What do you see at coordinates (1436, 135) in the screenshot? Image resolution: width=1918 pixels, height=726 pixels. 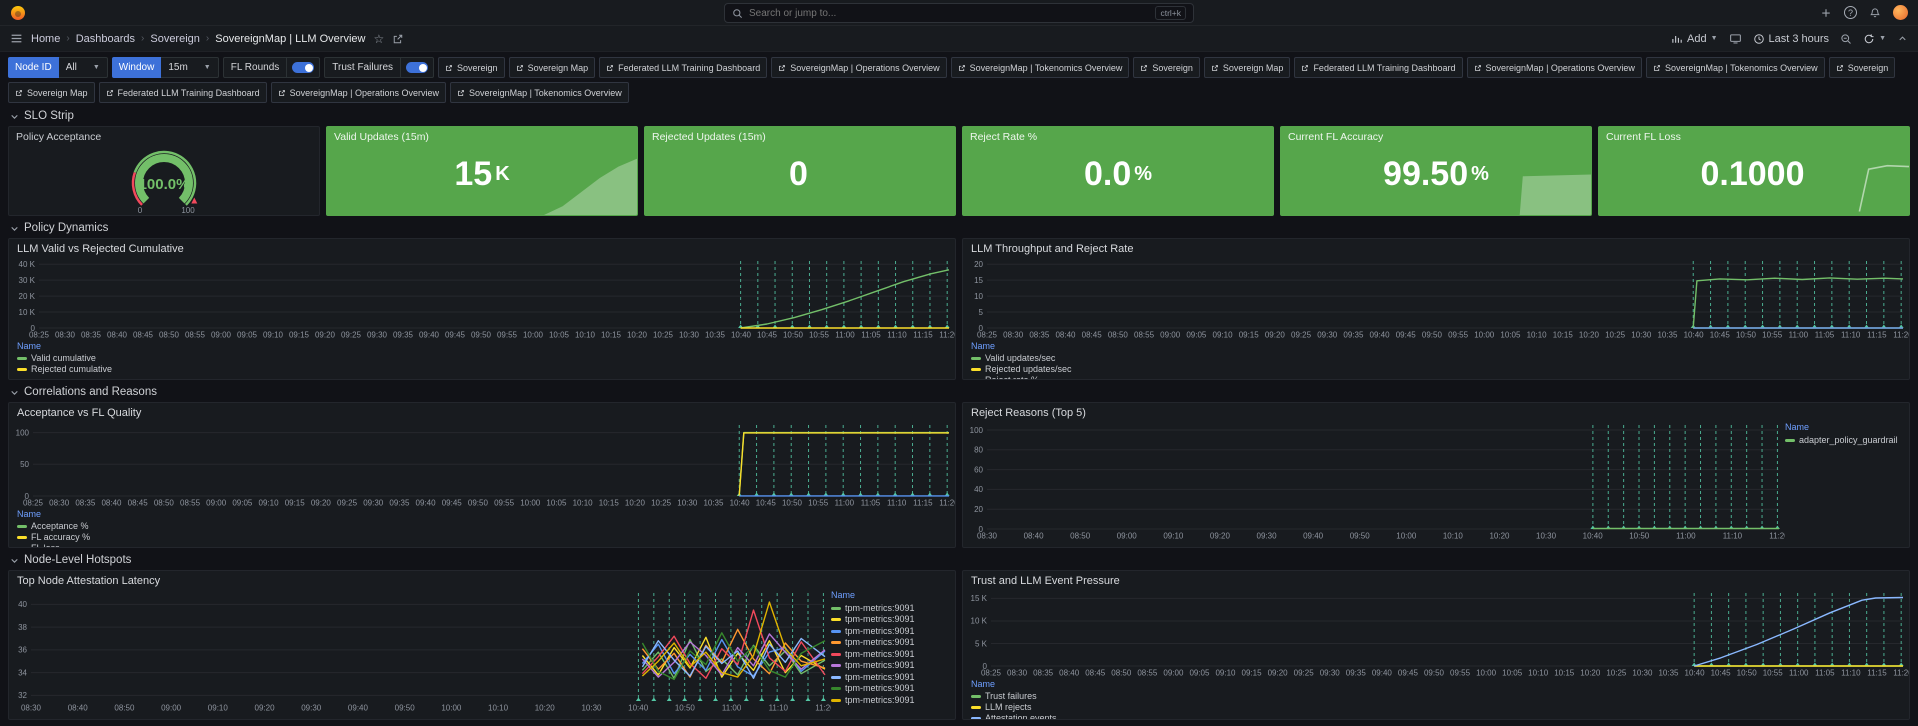 I see `panel-title: Current FL Accuracy` at bounding box center [1436, 135].